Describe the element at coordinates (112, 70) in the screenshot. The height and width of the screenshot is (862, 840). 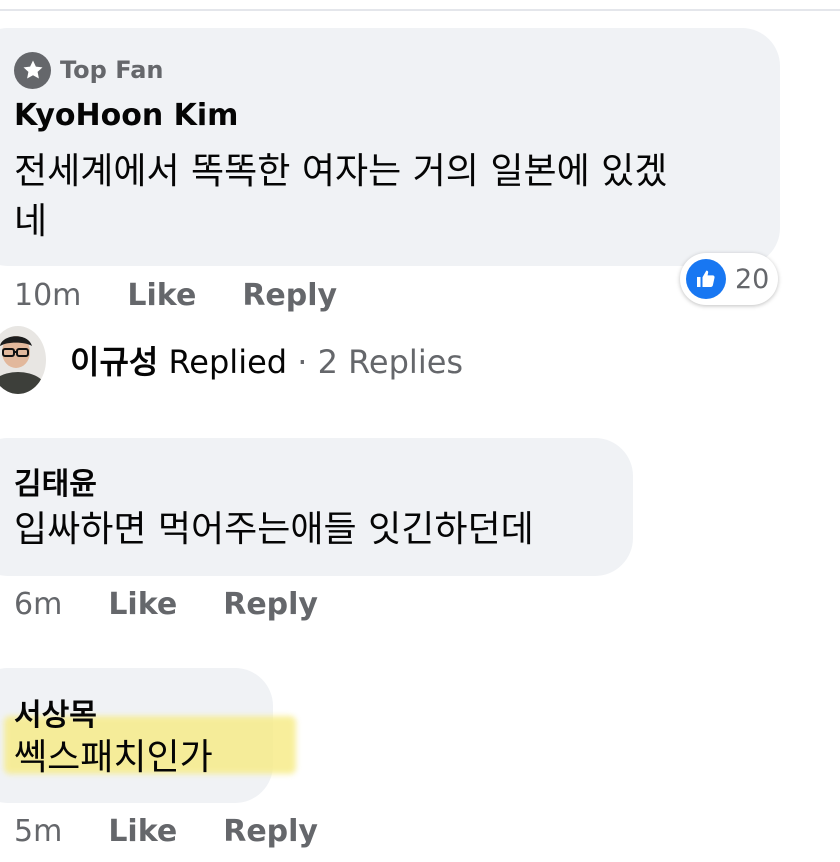
I see `badge-label: Top Fan` at that location.